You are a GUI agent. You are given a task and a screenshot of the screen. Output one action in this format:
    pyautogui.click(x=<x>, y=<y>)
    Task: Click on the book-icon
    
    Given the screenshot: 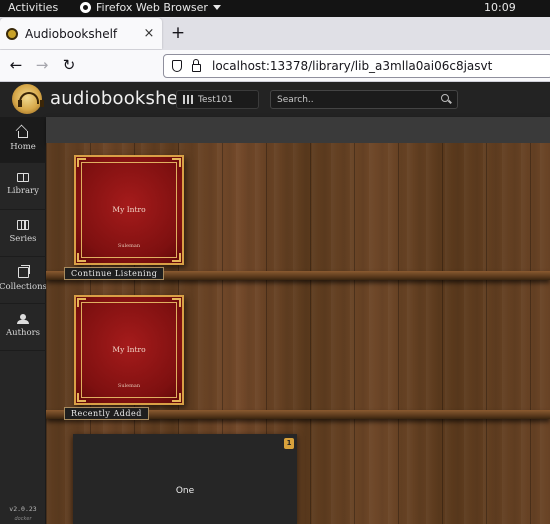 What is the action you would take?
    pyautogui.click(x=23, y=177)
    